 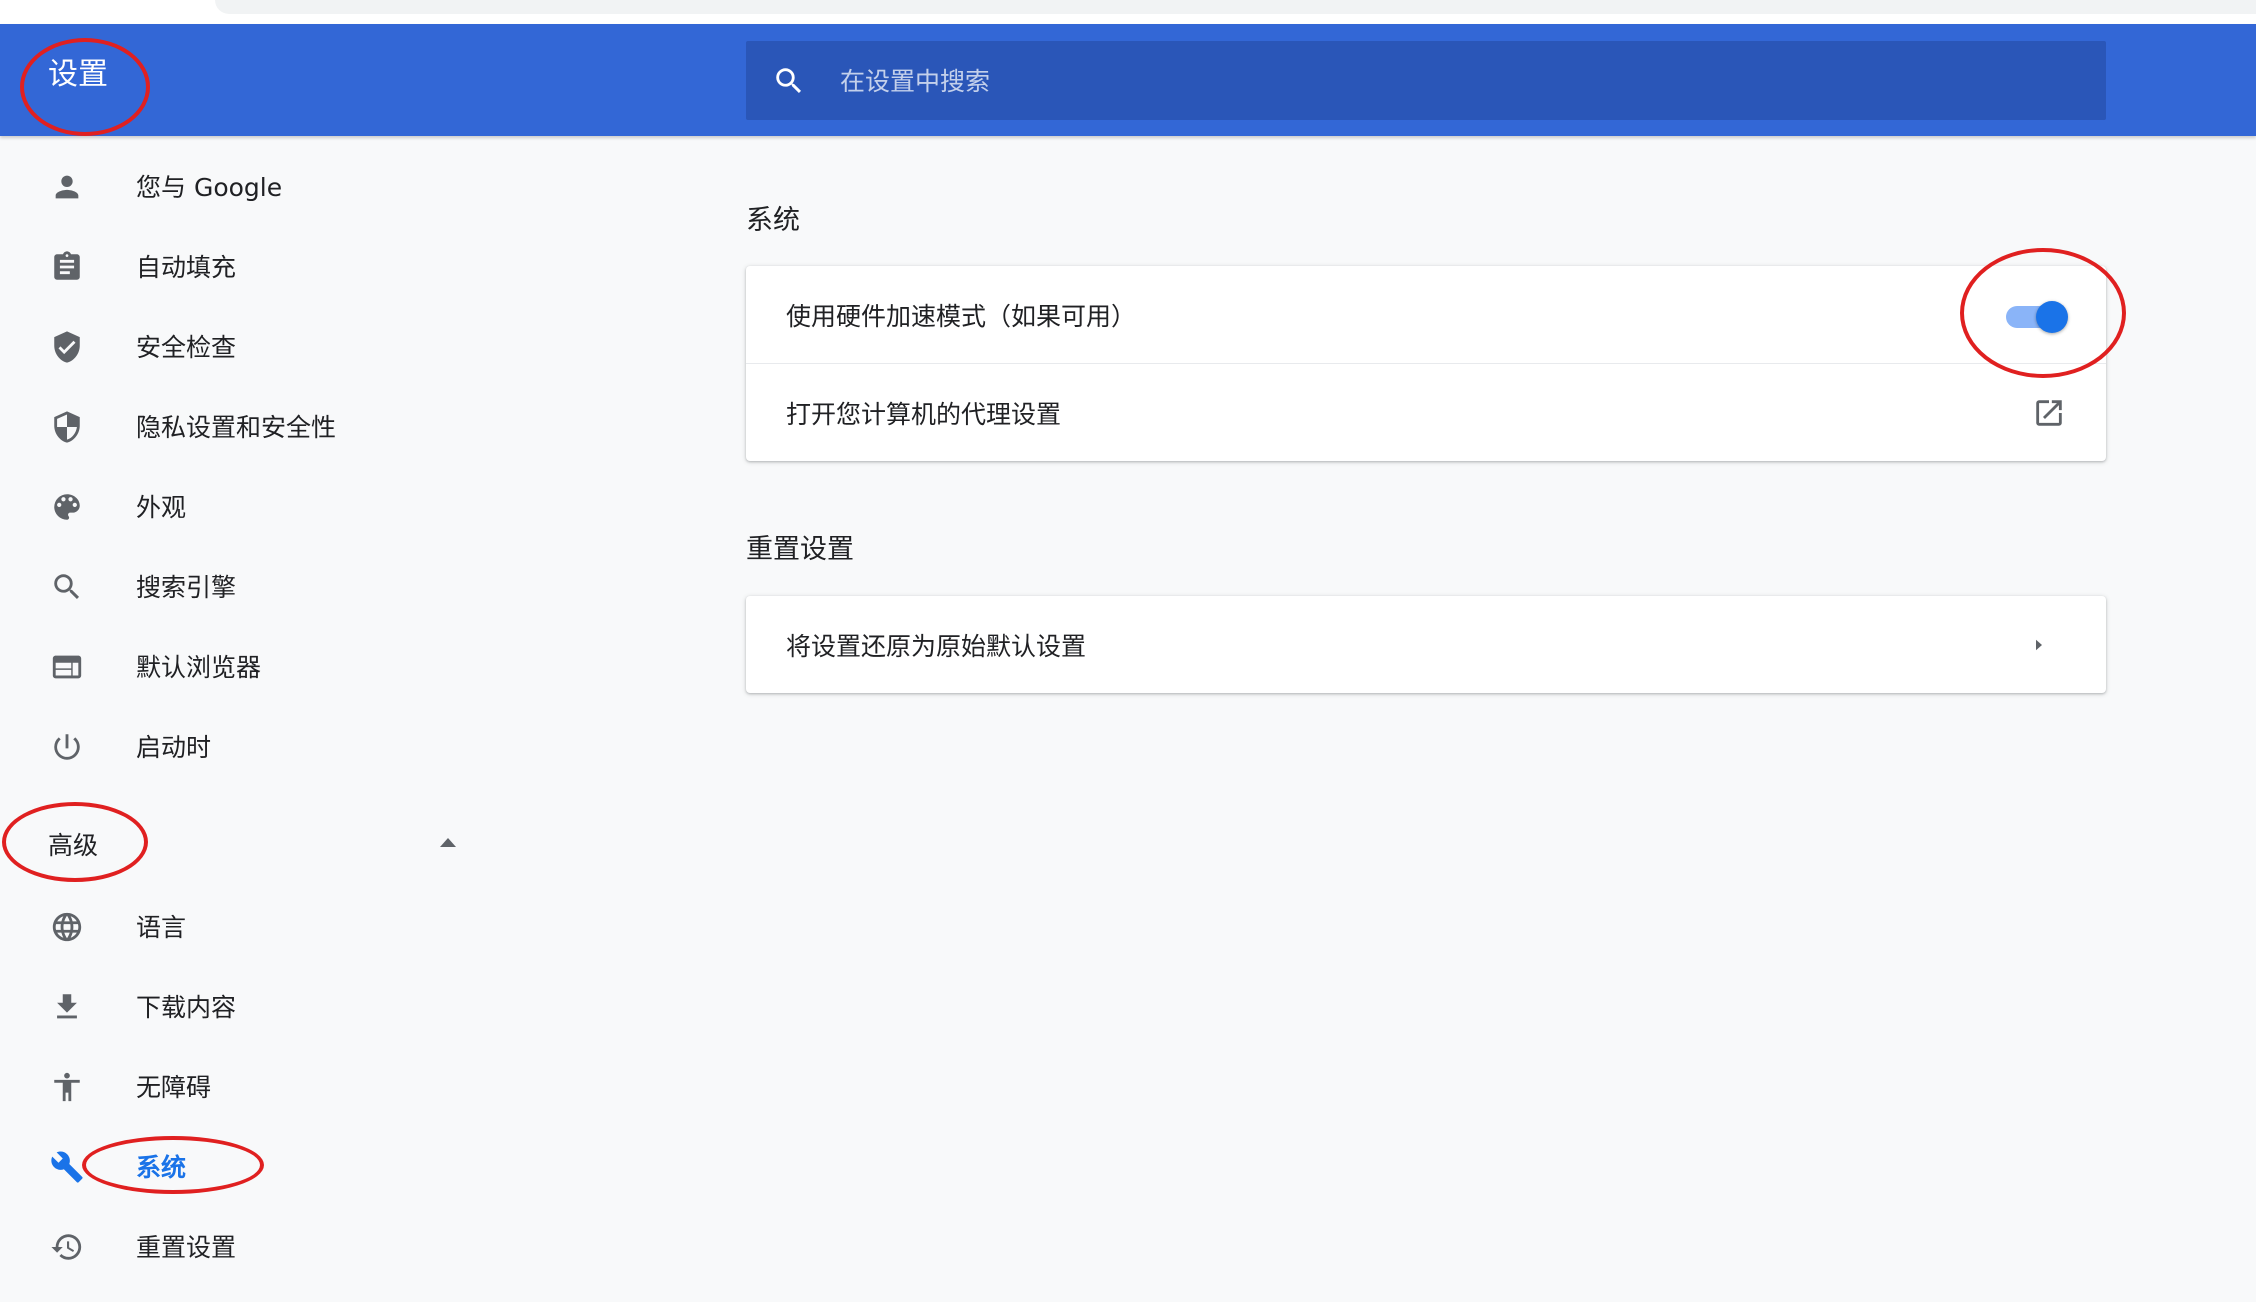 What do you see at coordinates (67, 1007) in the screenshot?
I see `download-icon` at bounding box center [67, 1007].